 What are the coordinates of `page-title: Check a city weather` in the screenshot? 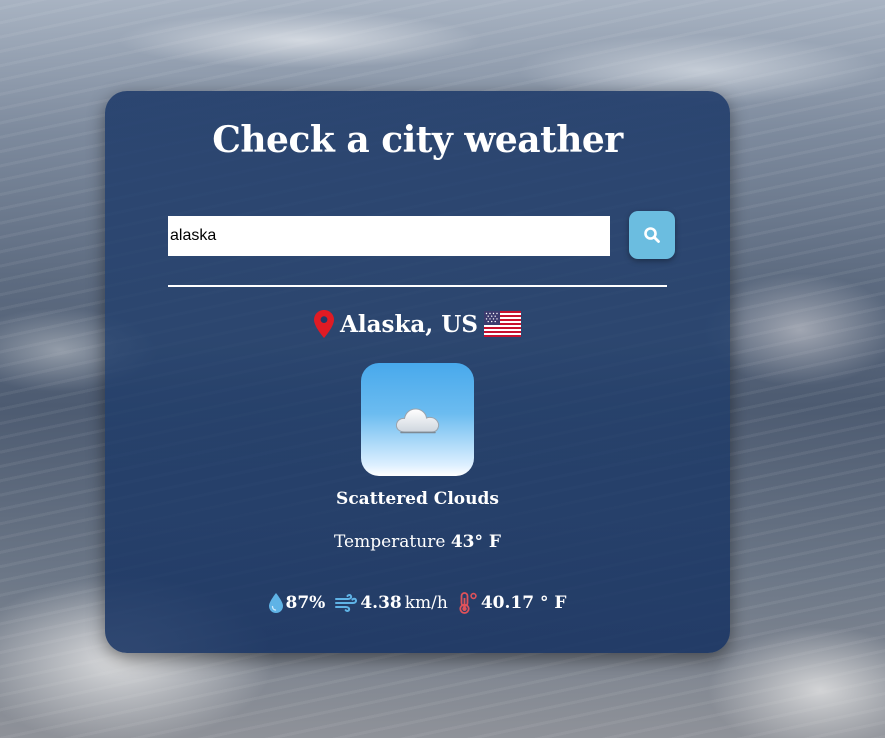 It's located at (417, 140).